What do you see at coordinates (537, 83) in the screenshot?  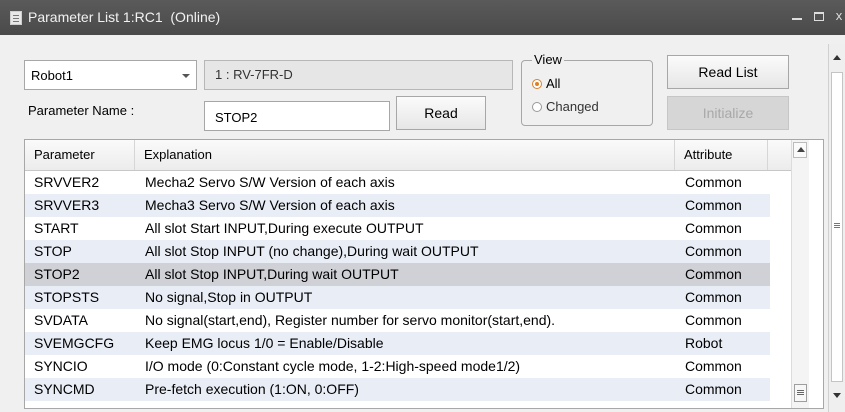 I see `radio-selected-icon` at bounding box center [537, 83].